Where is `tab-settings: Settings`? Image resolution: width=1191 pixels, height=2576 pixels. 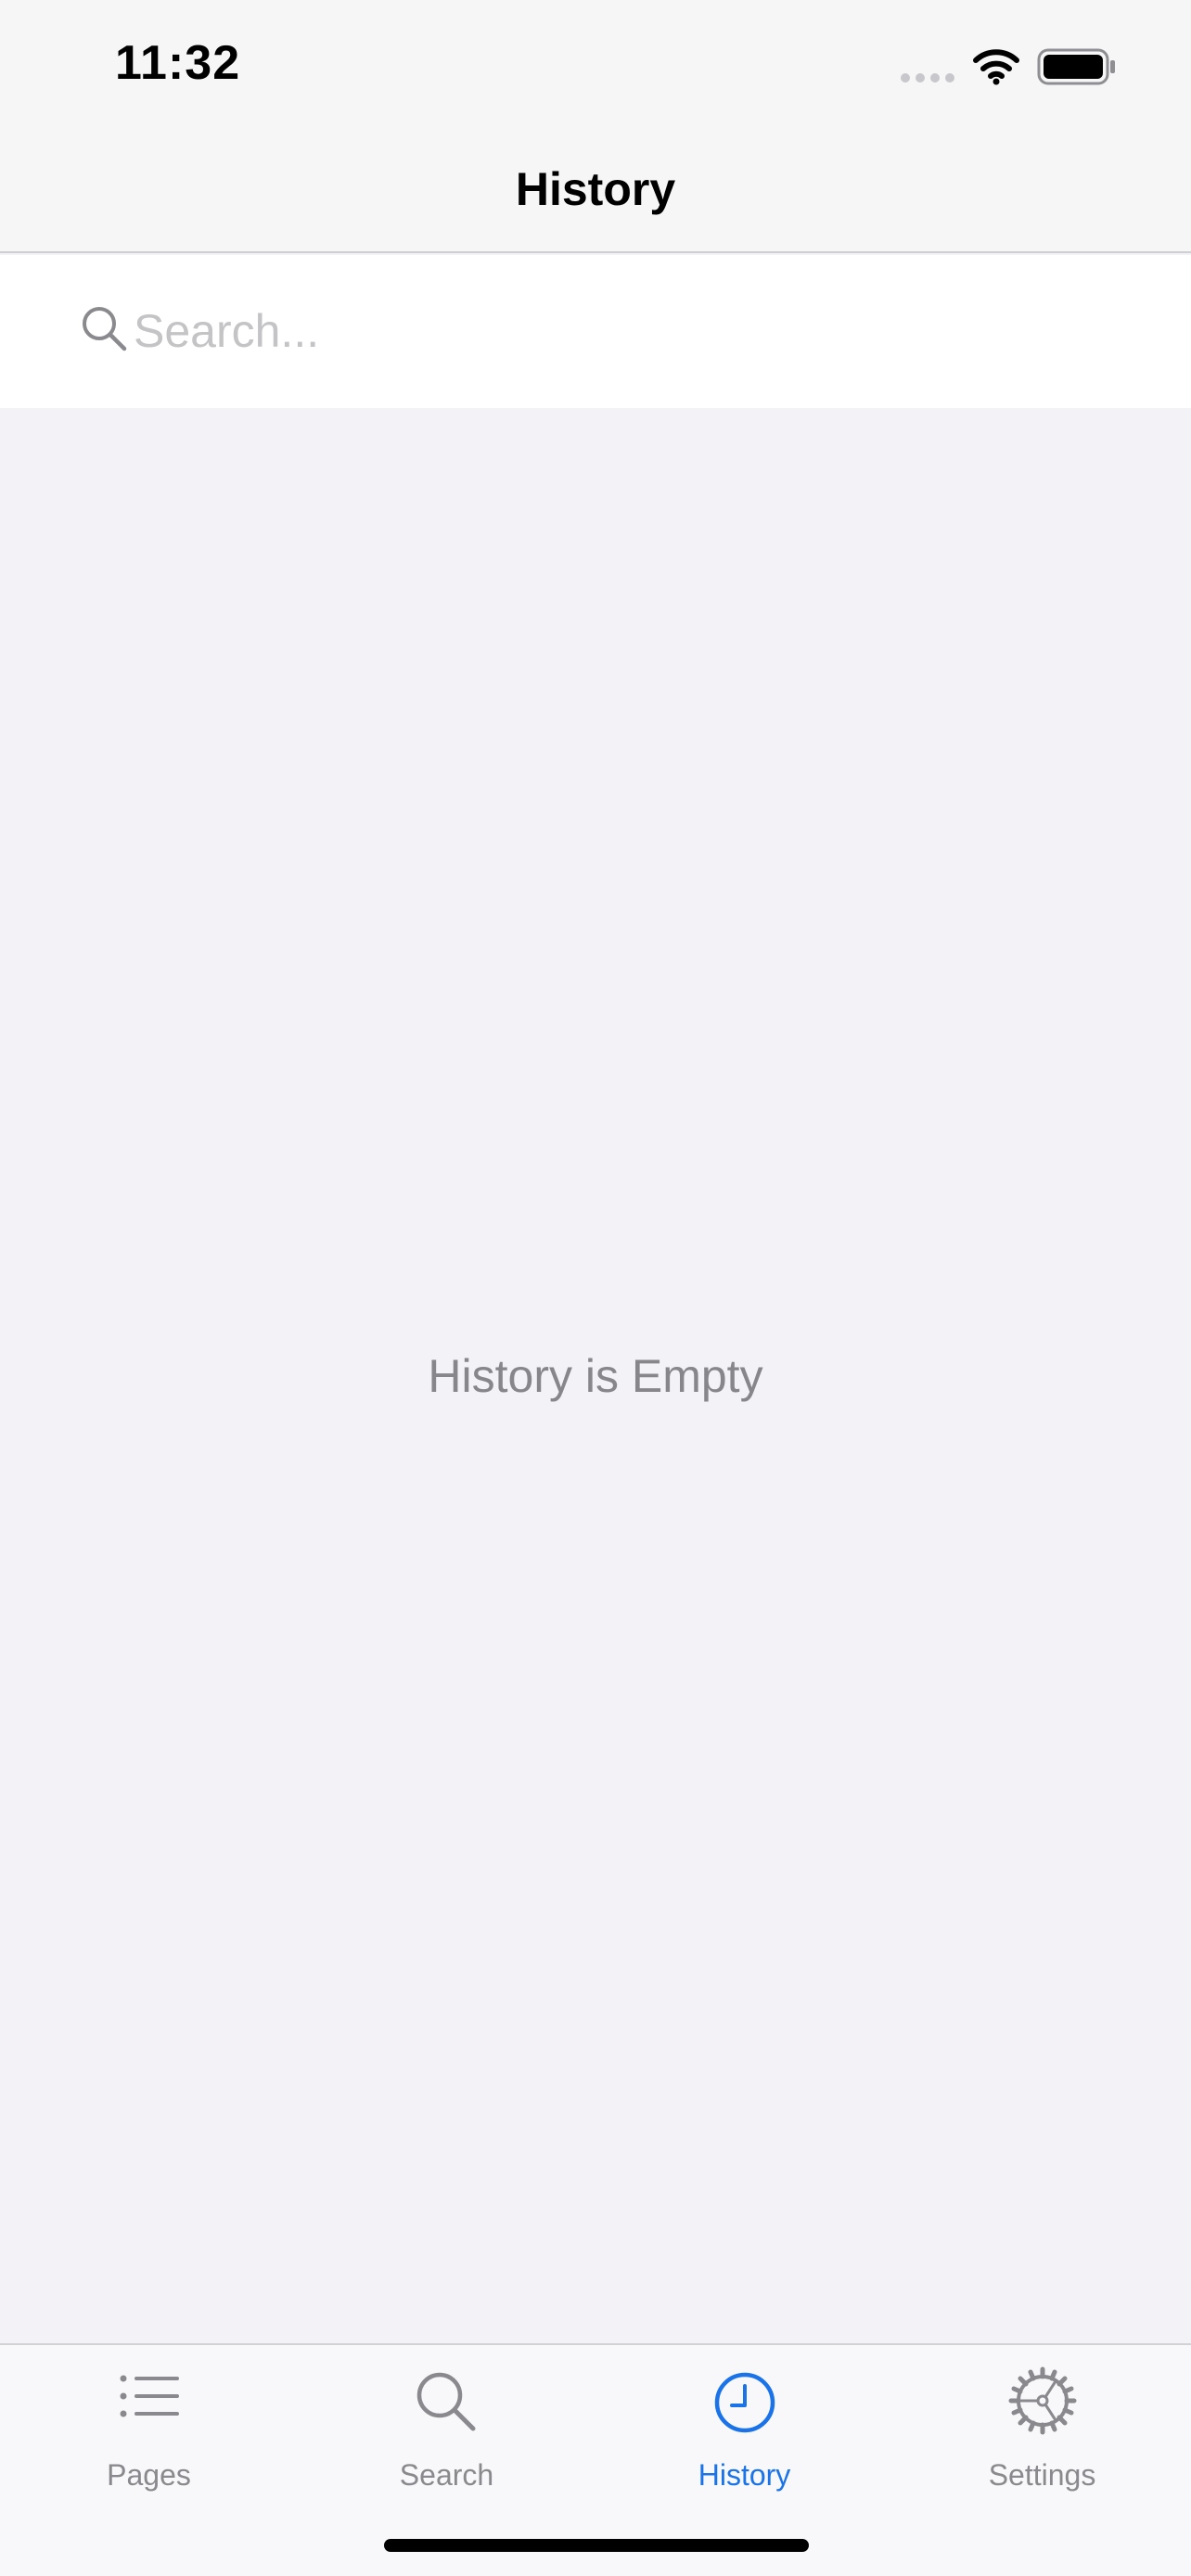
tab-settings: Settings is located at coordinates (1042, 2424).